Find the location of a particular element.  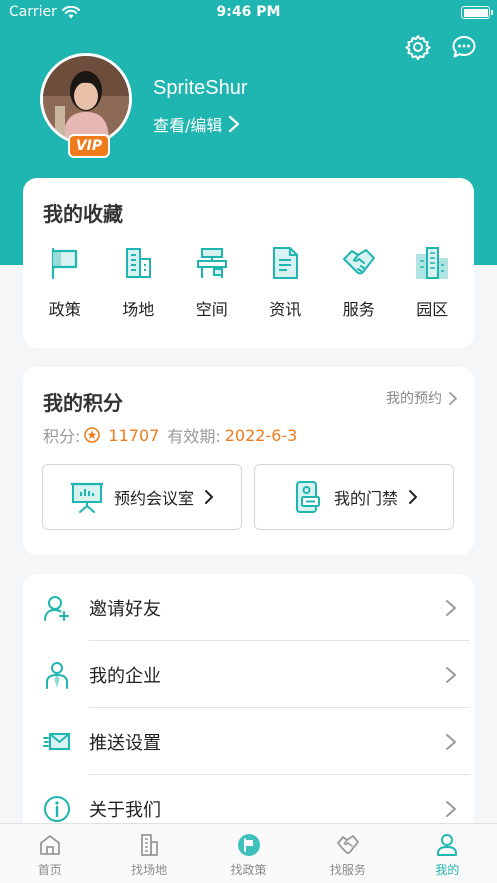

favorite-label: 服务 is located at coordinates (358, 309).